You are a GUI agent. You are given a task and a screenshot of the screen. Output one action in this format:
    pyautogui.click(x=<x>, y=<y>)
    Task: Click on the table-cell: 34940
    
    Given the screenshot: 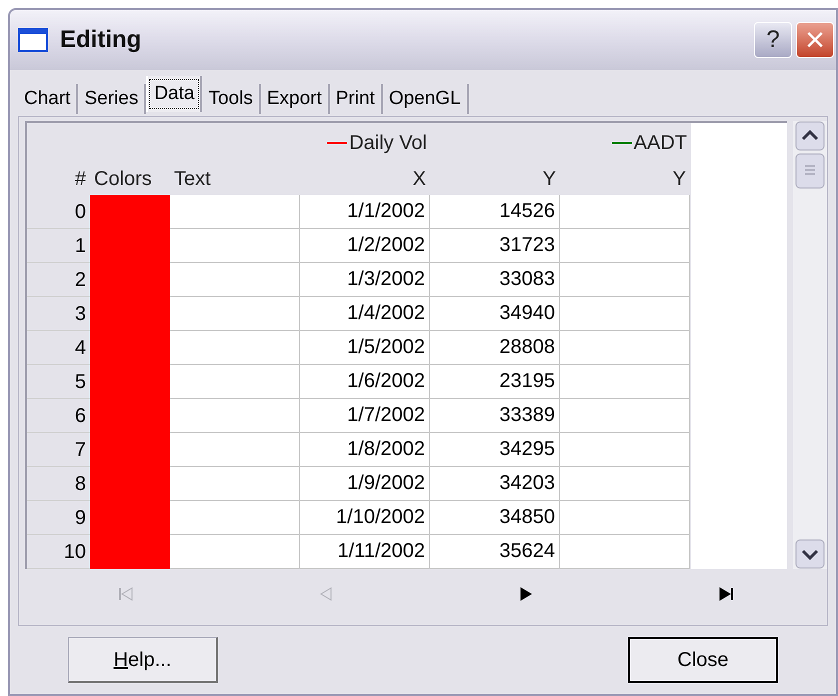 What is the action you would take?
    pyautogui.click(x=495, y=314)
    